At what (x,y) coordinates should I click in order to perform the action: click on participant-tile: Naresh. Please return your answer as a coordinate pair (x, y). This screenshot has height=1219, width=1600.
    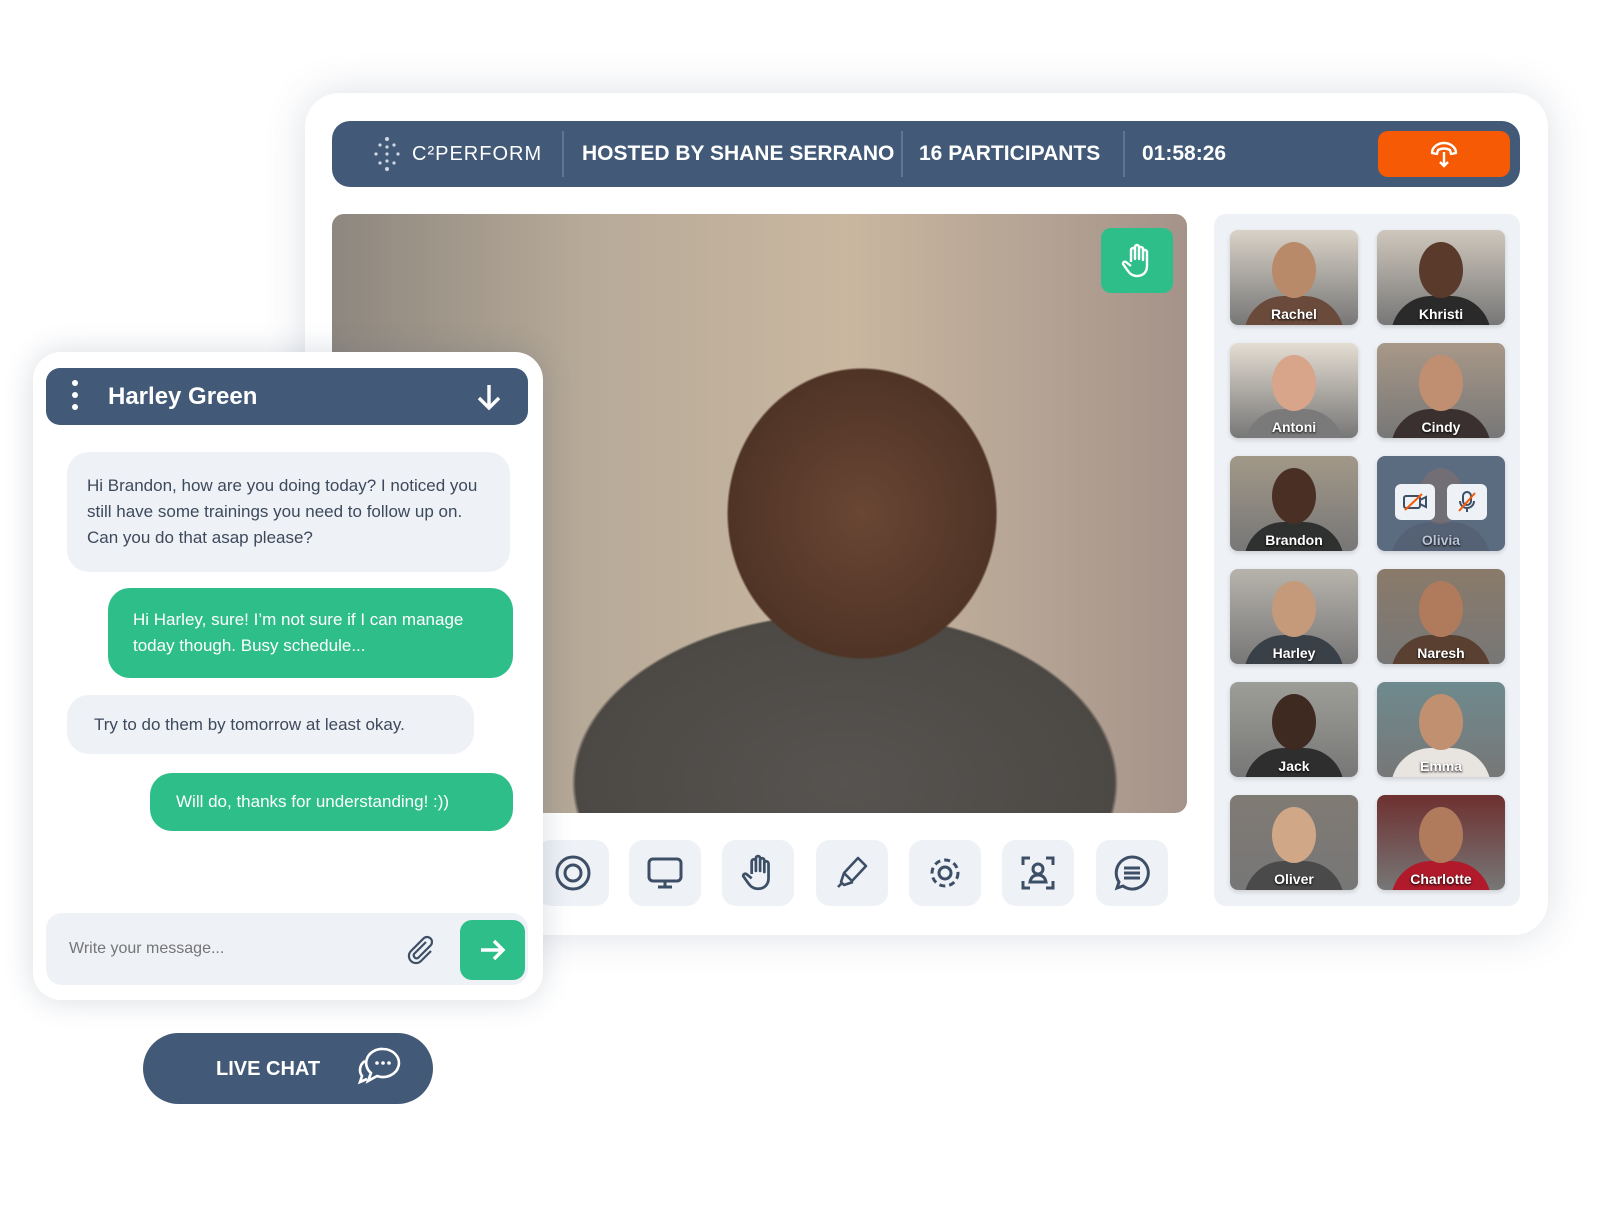
    Looking at the image, I should click on (1441, 616).